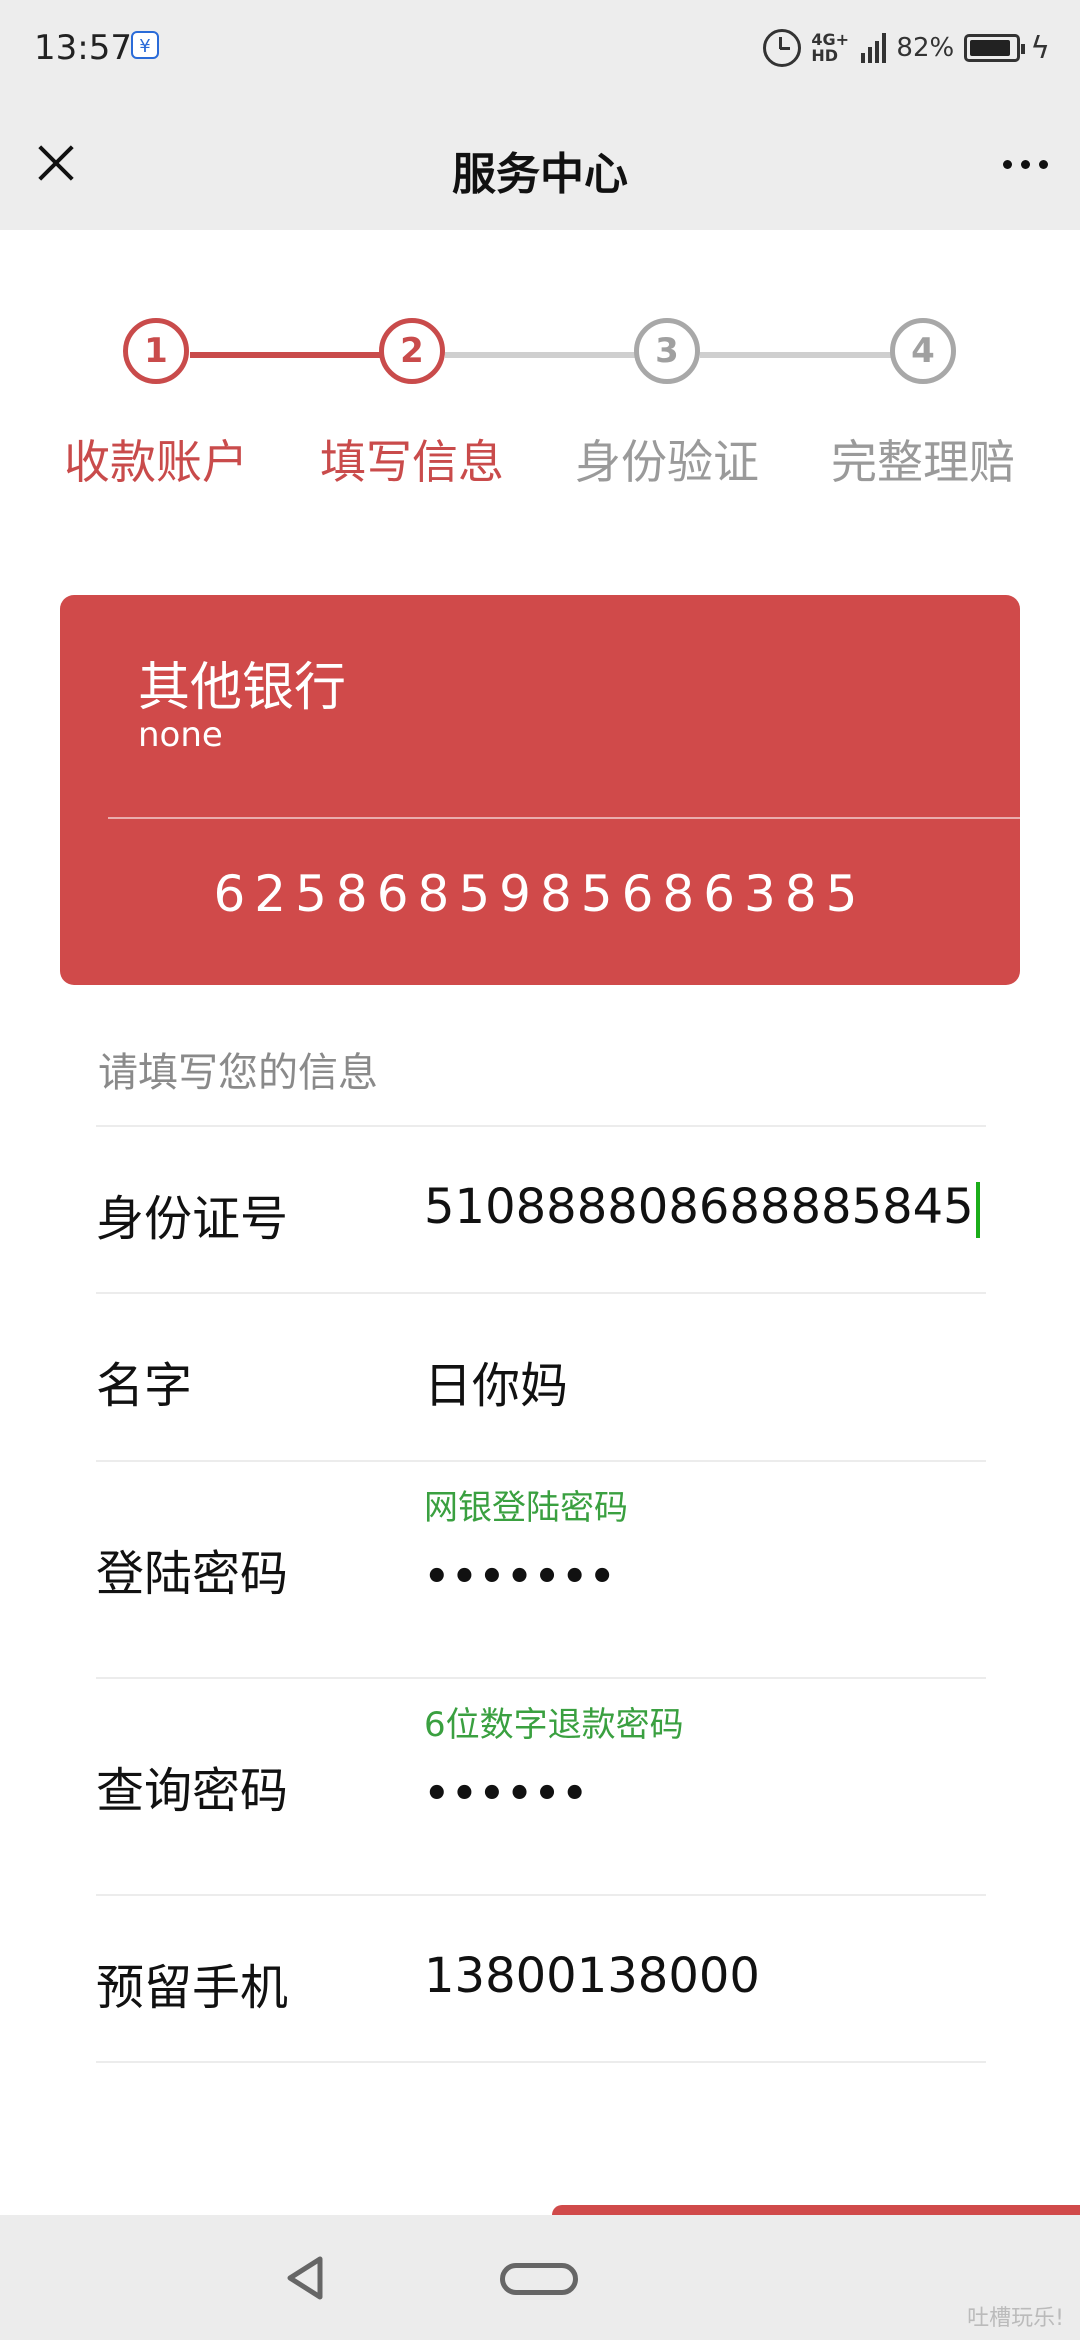  Describe the element at coordinates (192, 1574) in the screenshot. I see `login-password-label: 登陆密码` at that location.